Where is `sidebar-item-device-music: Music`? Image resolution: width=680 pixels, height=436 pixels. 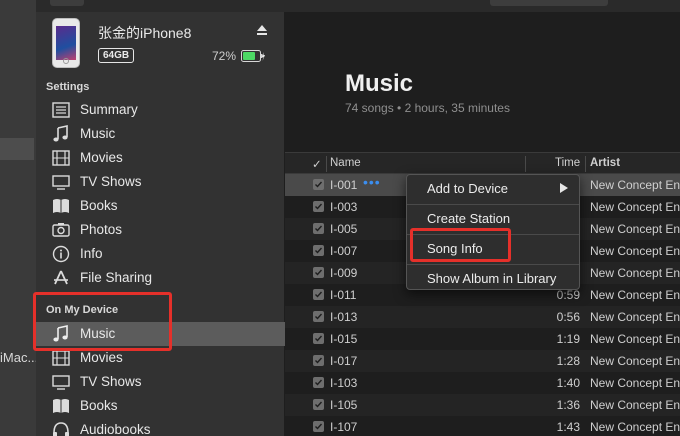 sidebar-item-device-music: Music is located at coordinates (160, 334).